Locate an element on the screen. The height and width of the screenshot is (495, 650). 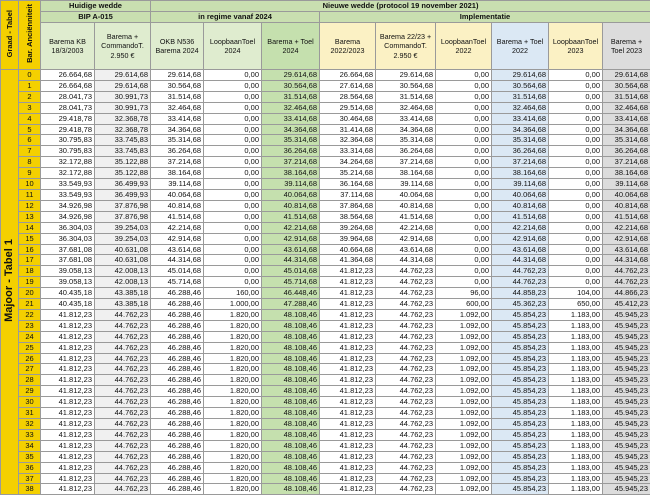
ancienniteit-header: Bar. Anciënniteit is located at coordinates (30, 35).